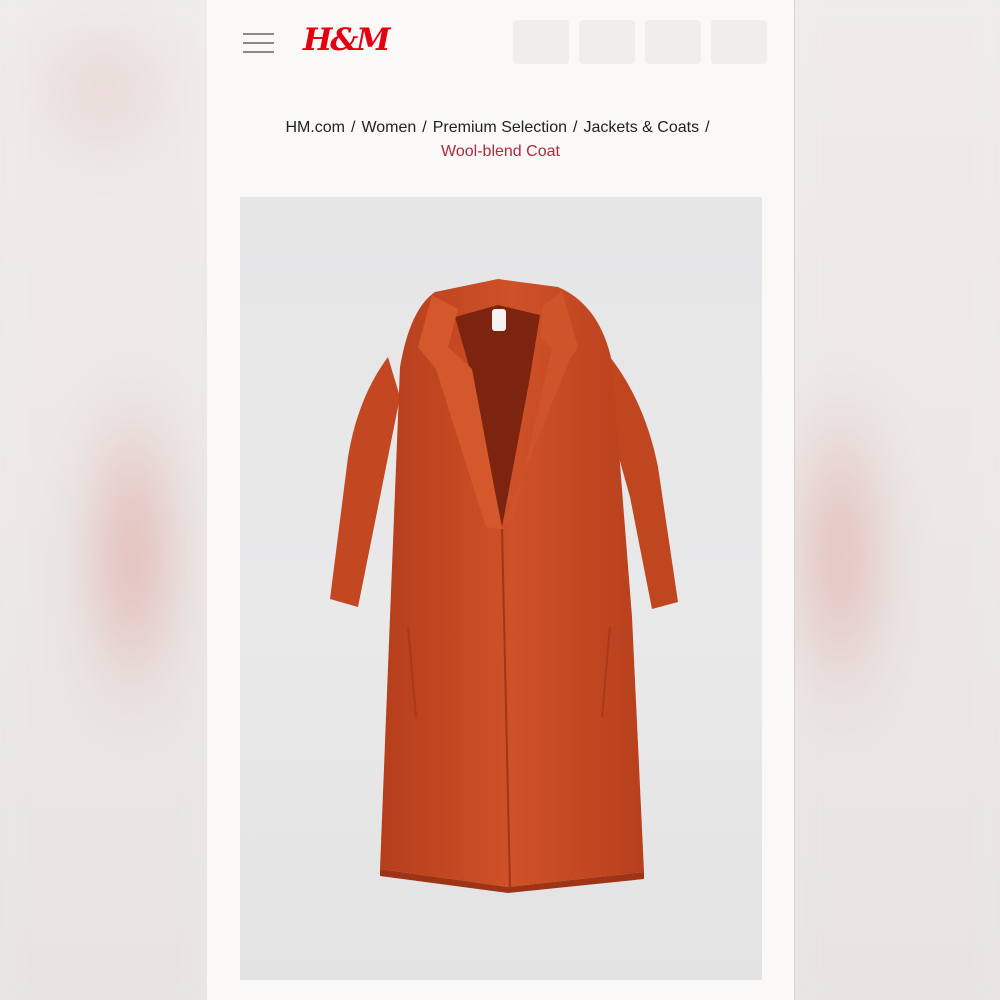 This screenshot has width=1000, height=1000. Describe the element at coordinates (500, 151) in the screenshot. I see `breadcrumb-current: Wool-blend Coat` at that location.